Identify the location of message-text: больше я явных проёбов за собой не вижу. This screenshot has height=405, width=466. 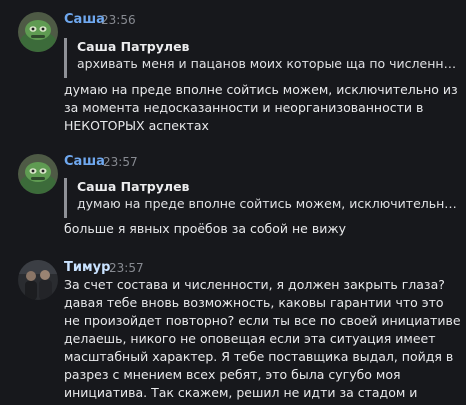
(205, 228).